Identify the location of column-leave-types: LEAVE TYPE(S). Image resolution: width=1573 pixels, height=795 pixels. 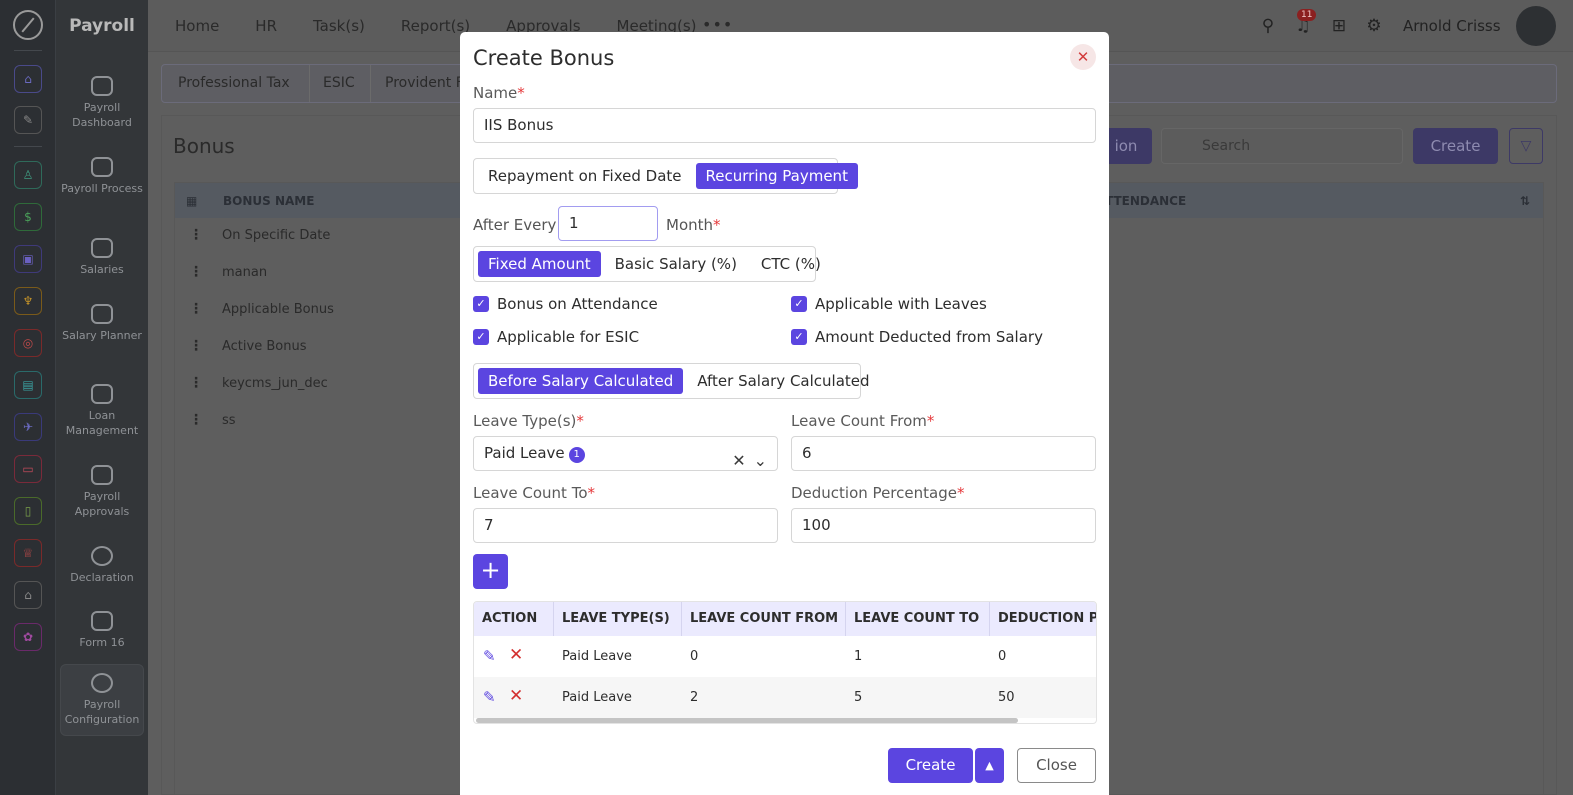
(618, 619).